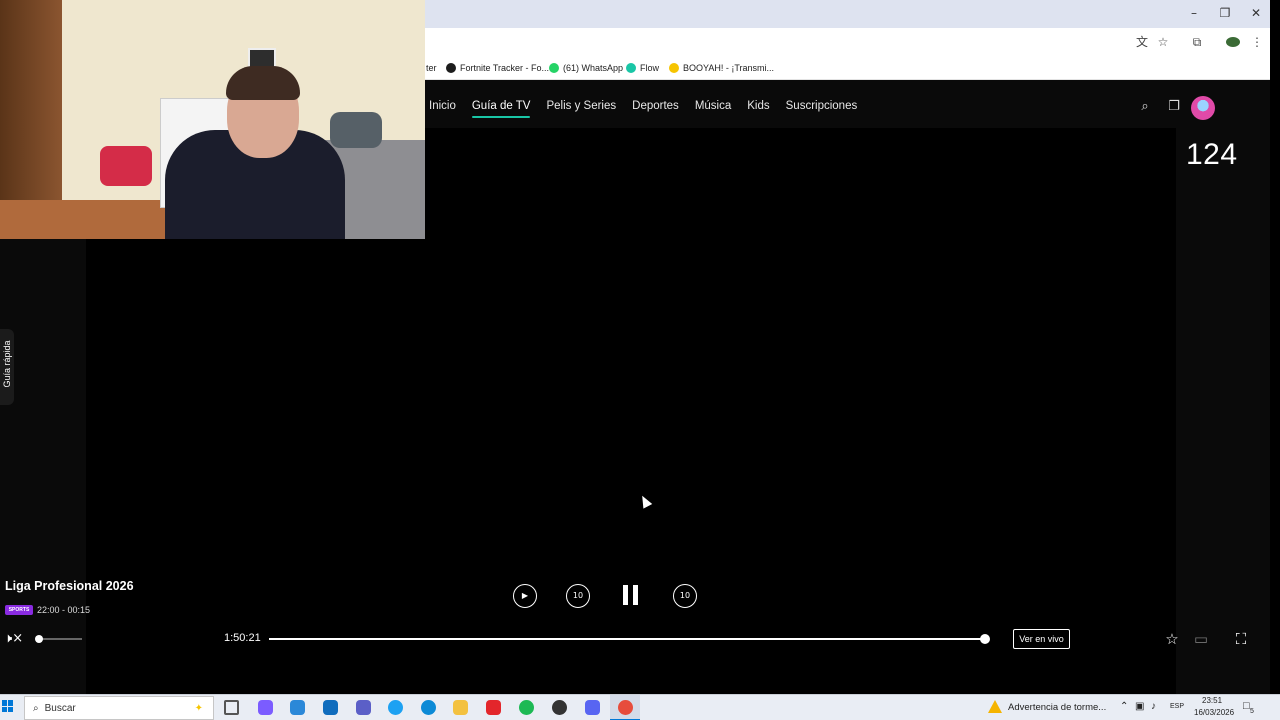 The image size is (1280, 720). What do you see at coordinates (625, 707) in the screenshot?
I see `chrome-icon` at bounding box center [625, 707].